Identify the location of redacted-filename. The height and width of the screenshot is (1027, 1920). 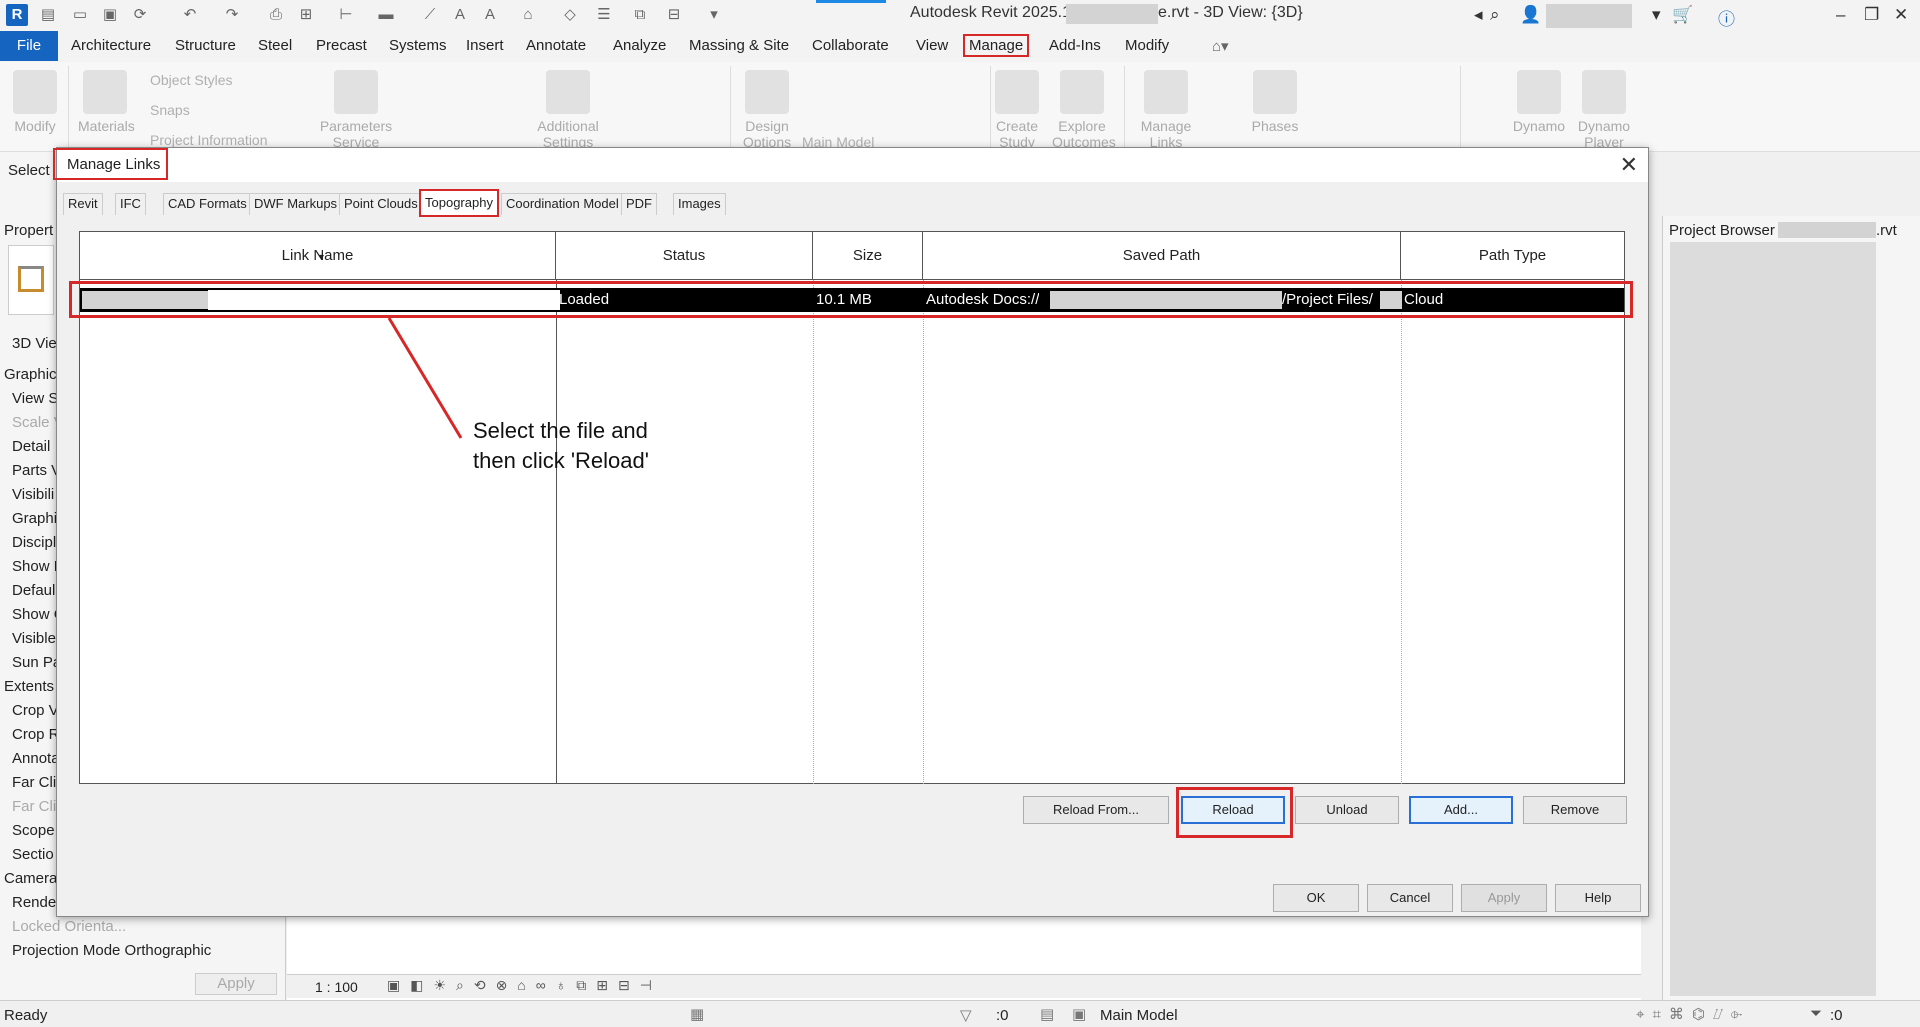
(1112, 14).